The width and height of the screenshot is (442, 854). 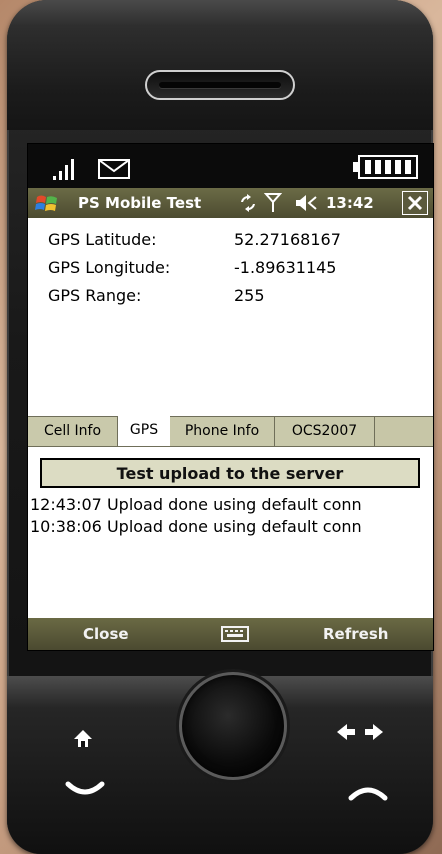 I want to click on clock-time: 13:42, so click(x=350, y=203).